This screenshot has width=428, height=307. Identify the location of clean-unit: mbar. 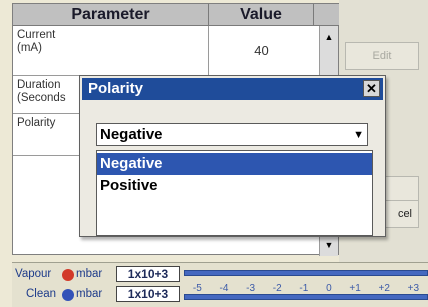
(89, 294).